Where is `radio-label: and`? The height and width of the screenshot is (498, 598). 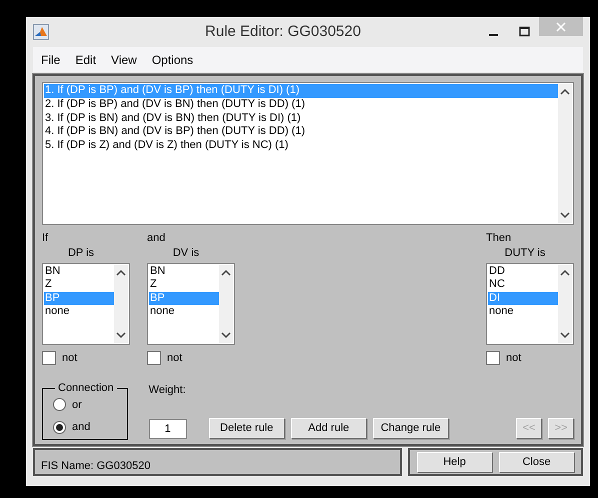
radio-label: and is located at coordinates (81, 427).